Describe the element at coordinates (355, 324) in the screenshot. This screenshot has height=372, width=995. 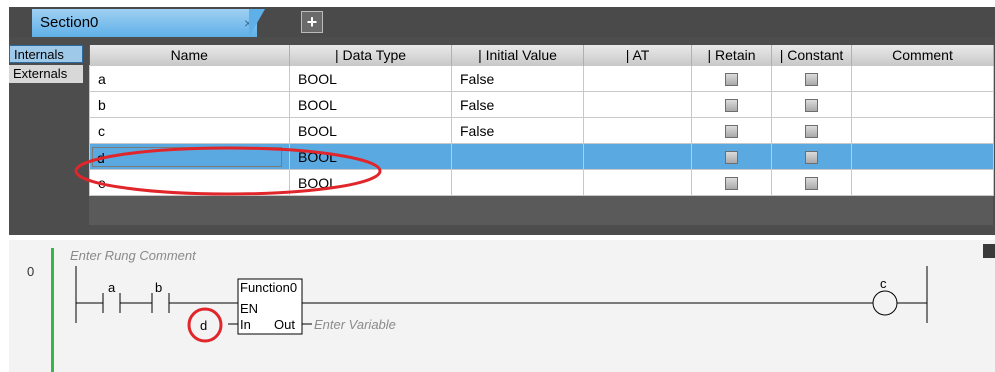
I see `output-variable-placeholder: Enter Variable` at that location.